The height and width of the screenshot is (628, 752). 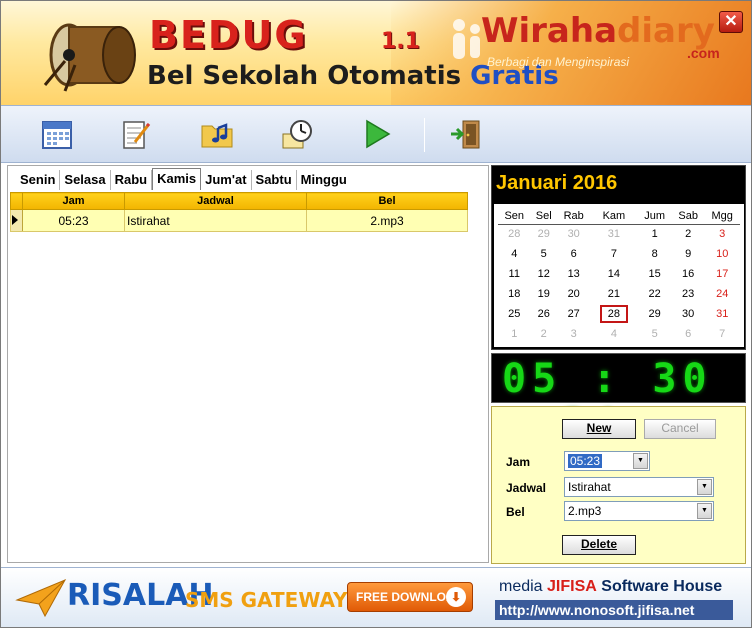 What do you see at coordinates (16, 201) in the screenshot?
I see `row-indicator-header` at bounding box center [16, 201].